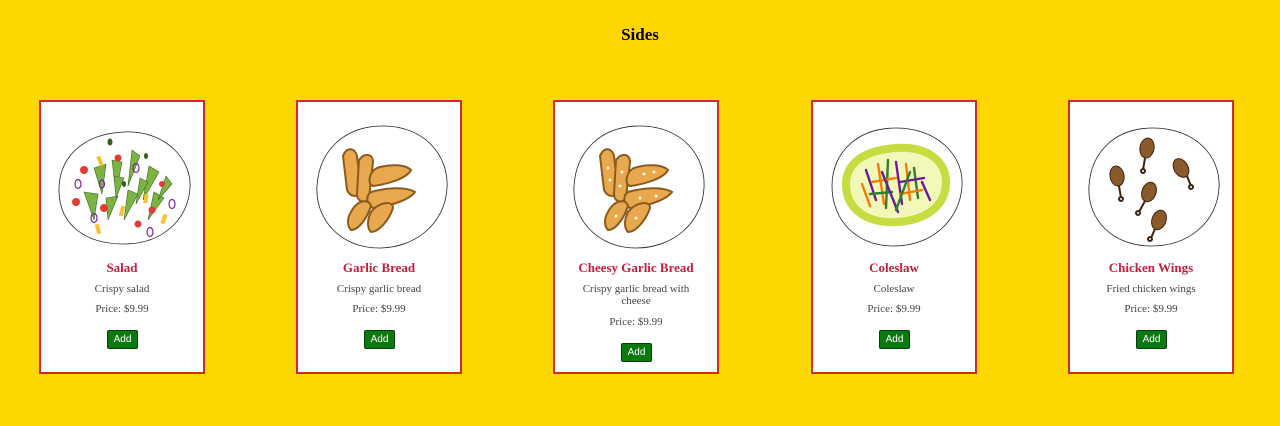  Describe the element at coordinates (379, 339) in the screenshot. I see `add-garlic-bread-button: Add` at that location.